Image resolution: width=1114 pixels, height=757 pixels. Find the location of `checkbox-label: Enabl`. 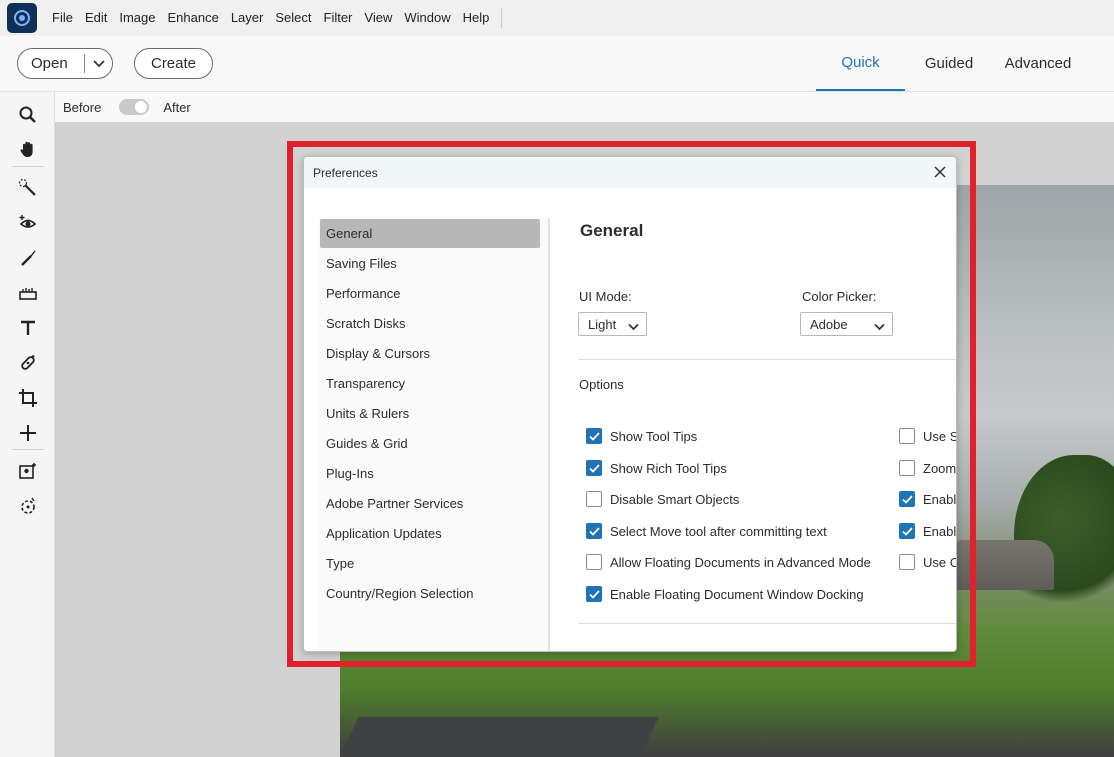

checkbox-label: Enabl is located at coordinates (940, 531).